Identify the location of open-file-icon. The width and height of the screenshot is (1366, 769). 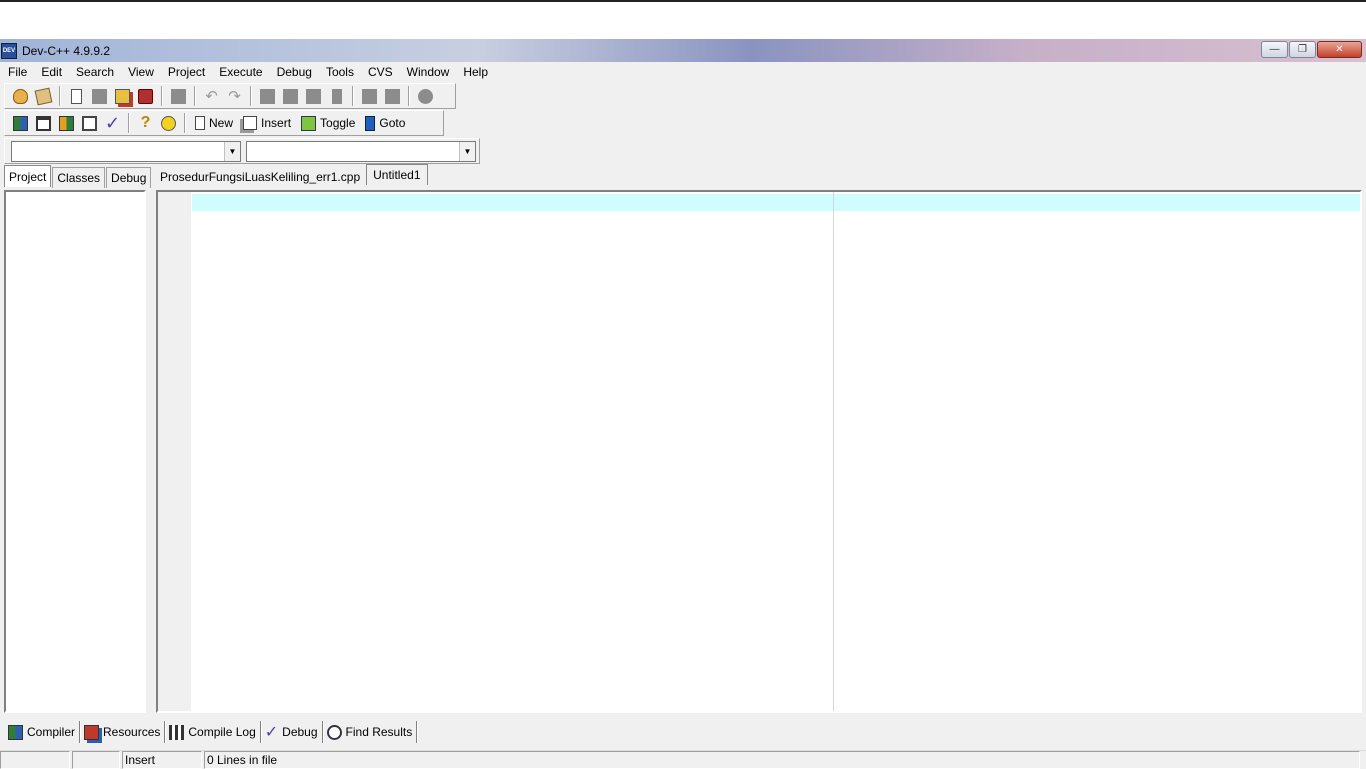
(43, 96).